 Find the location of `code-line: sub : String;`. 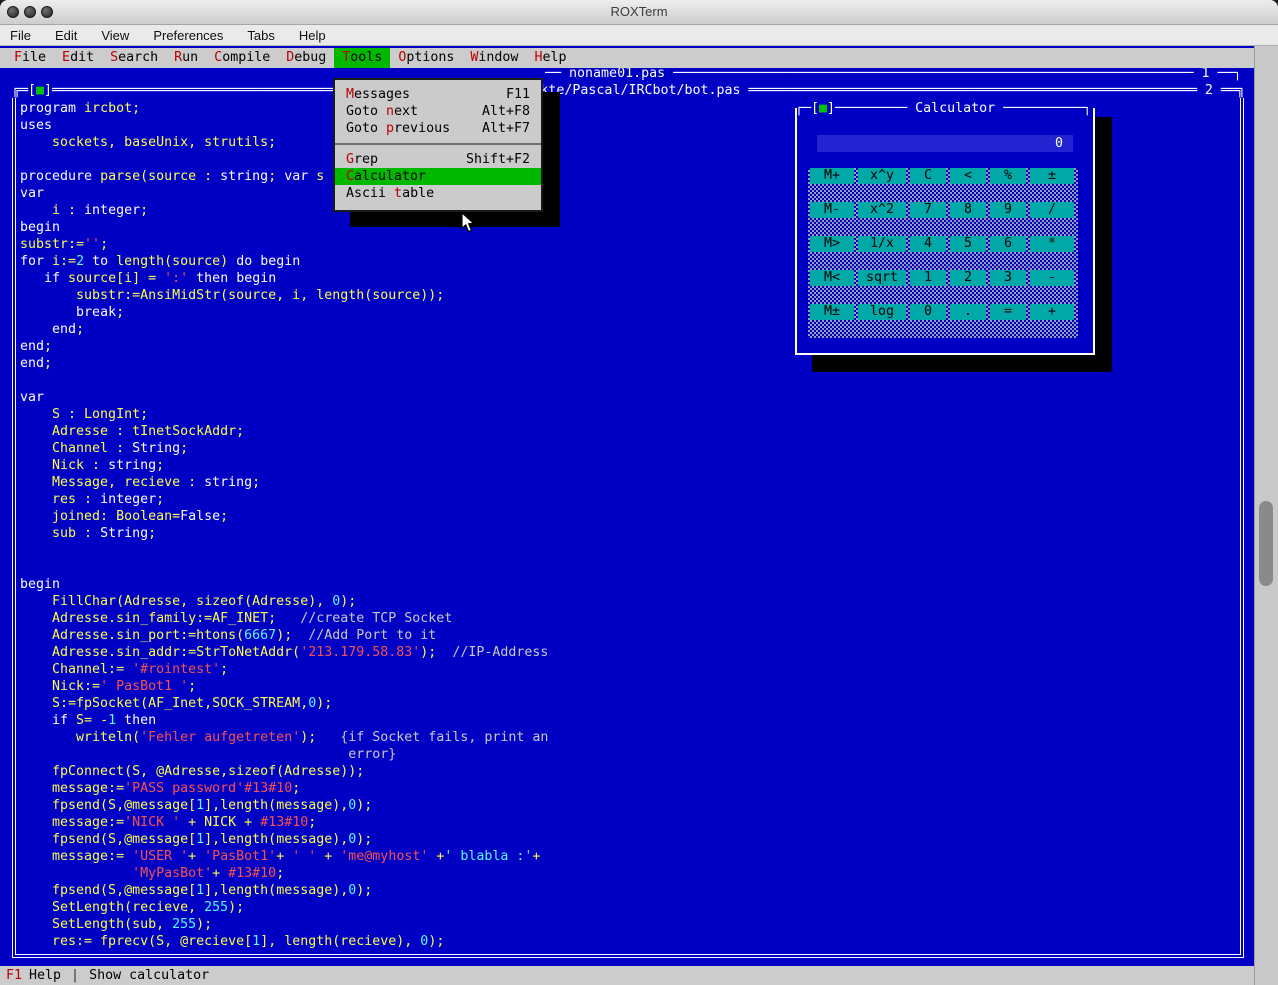

code-line: sub : String; is located at coordinates (88, 533).